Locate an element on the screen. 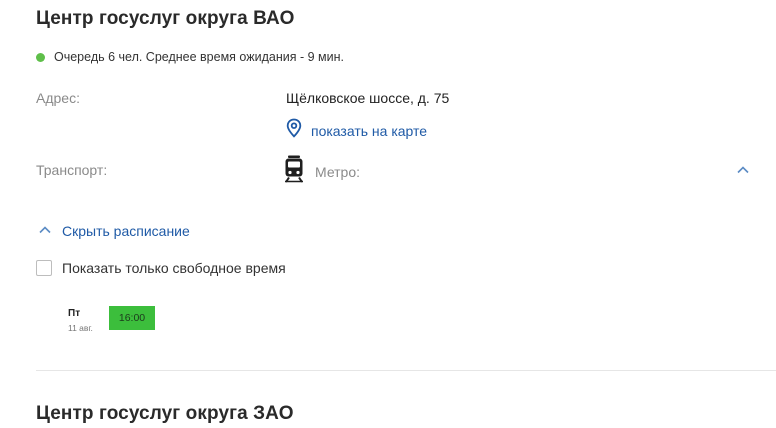  address-label: Адрес: is located at coordinates (58, 98).